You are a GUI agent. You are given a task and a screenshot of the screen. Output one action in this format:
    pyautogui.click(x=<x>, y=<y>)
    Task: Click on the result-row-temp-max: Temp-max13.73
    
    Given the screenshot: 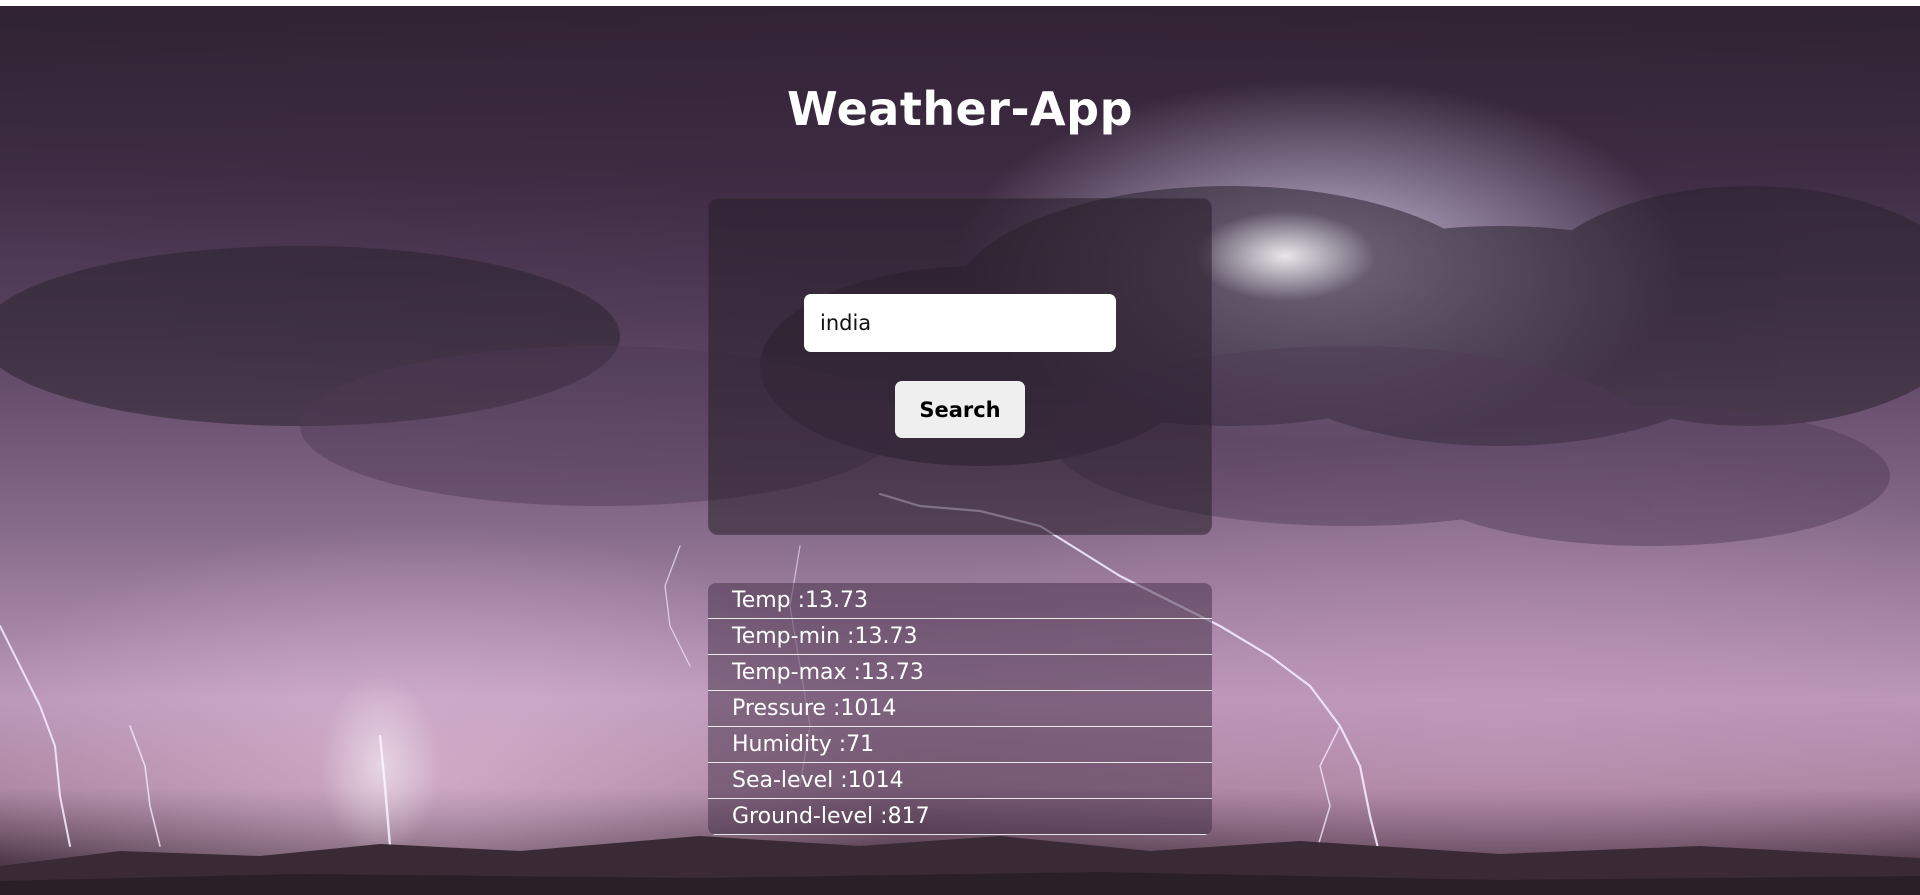 What is the action you would take?
    pyautogui.click(x=960, y=673)
    